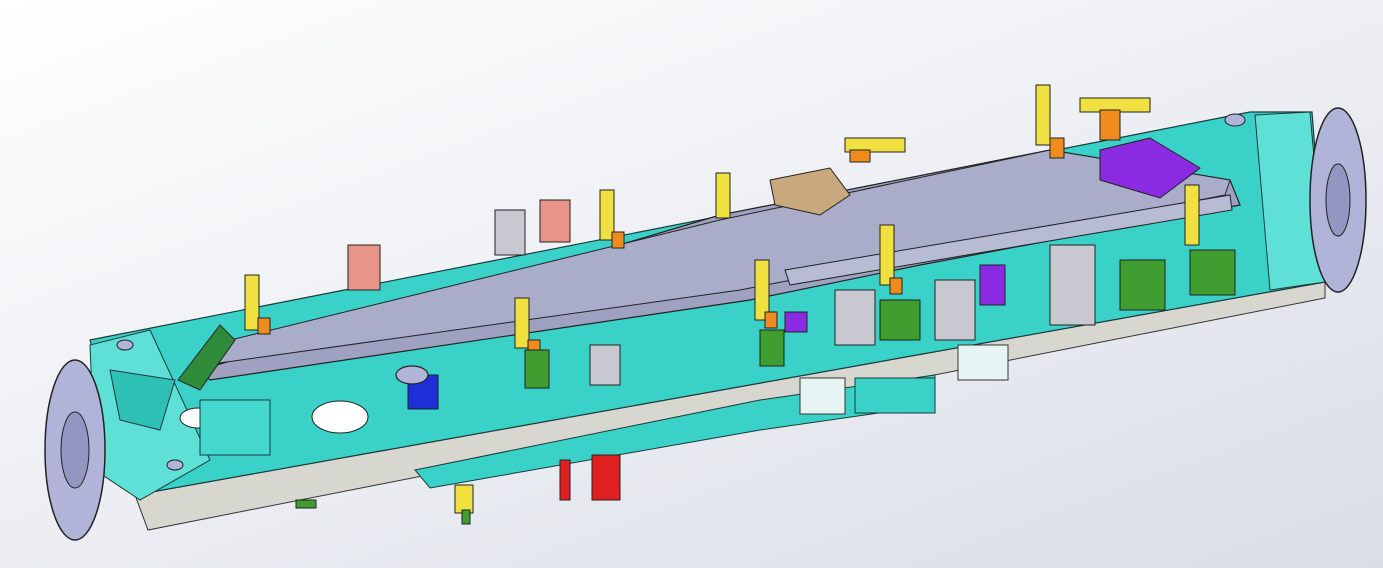  I want to click on base-hole, so click(340, 417).